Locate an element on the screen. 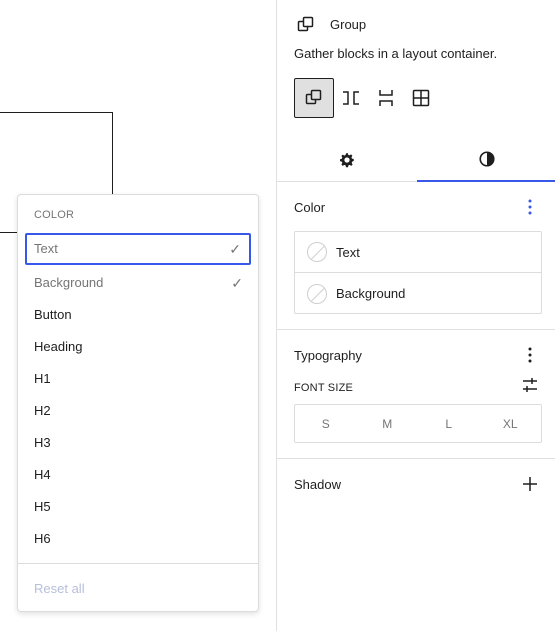  typography-section-title: Typography is located at coordinates (328, 355).